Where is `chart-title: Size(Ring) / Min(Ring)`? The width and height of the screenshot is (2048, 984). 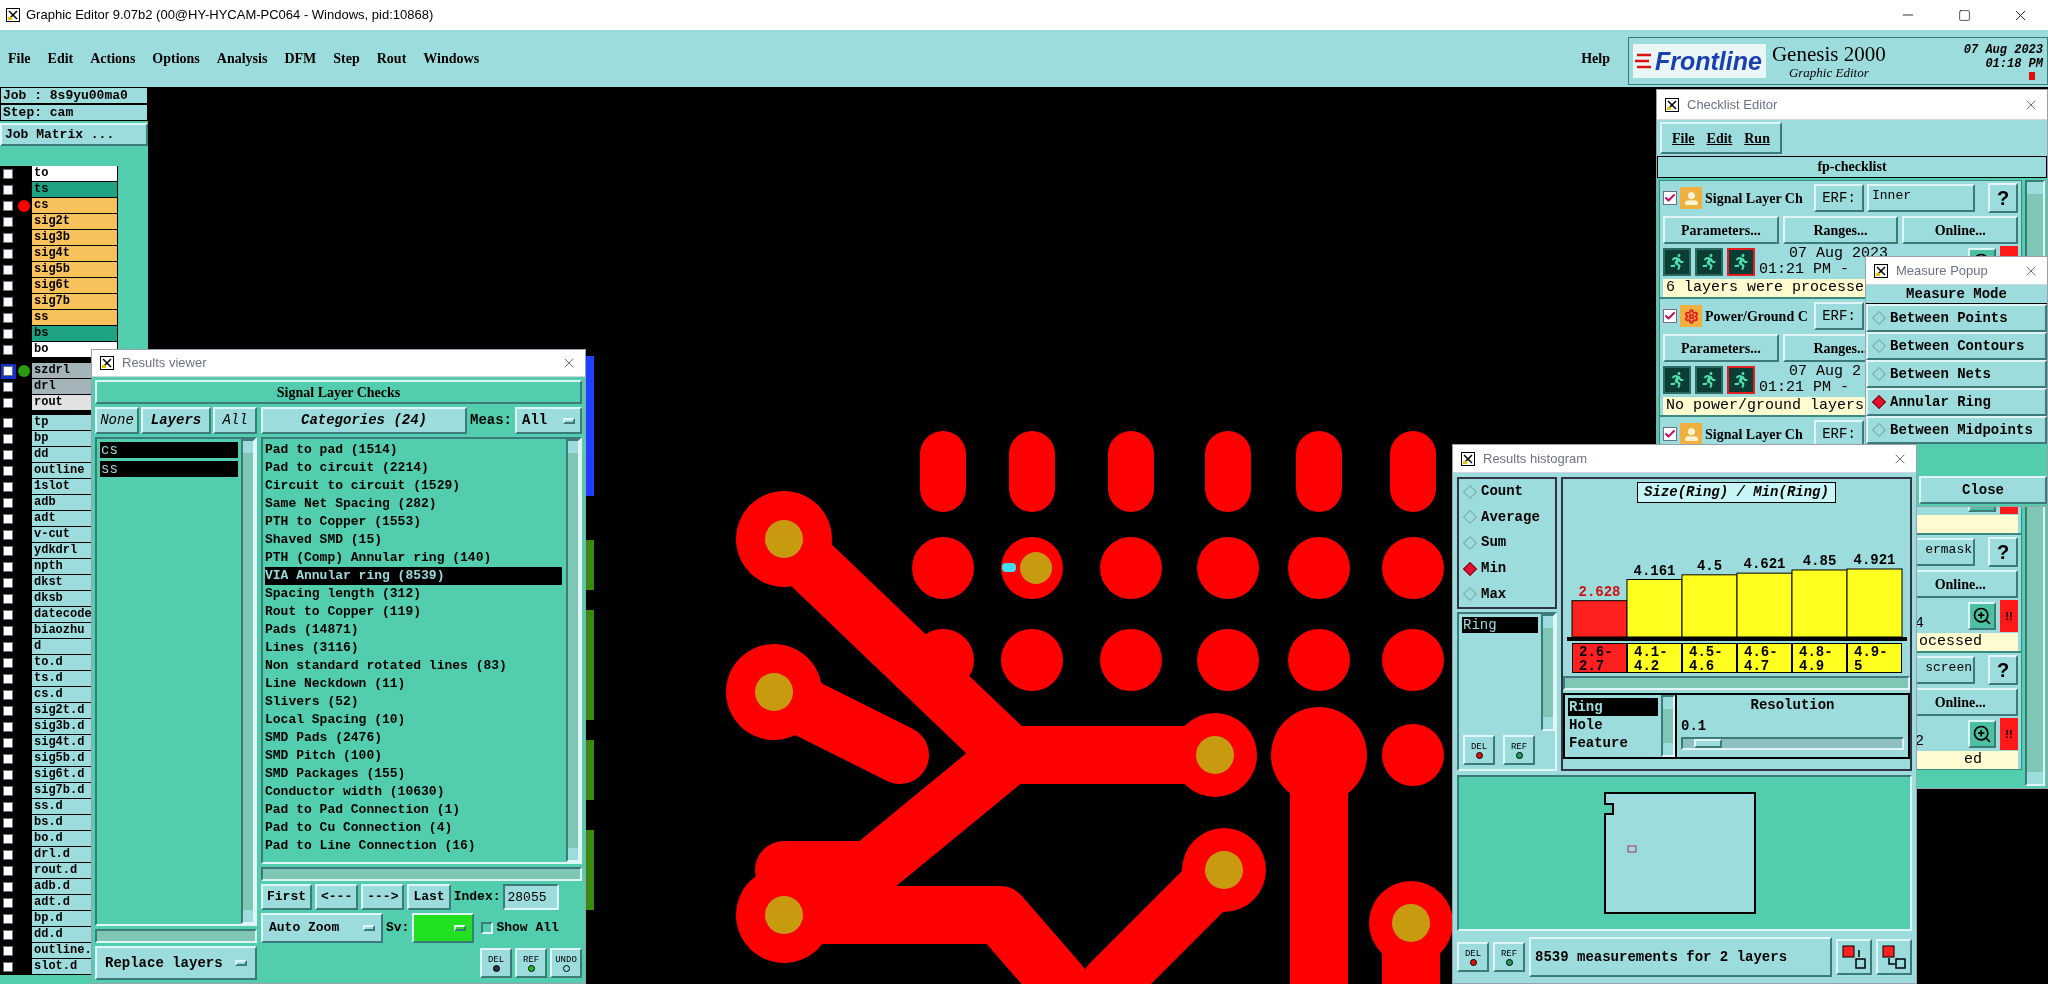
chart-title: Size(Ring) / Min(Ring) is located at coordinates (1736, 492).